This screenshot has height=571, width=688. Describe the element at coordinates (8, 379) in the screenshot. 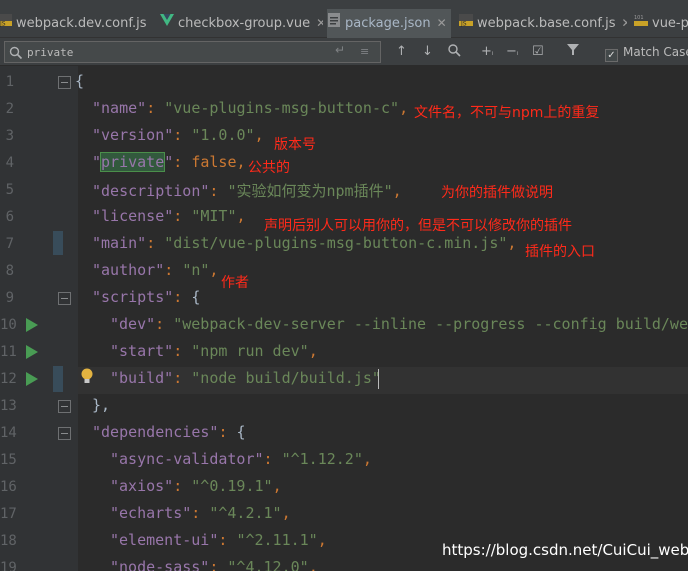

I see `line-number: 12` at that location.